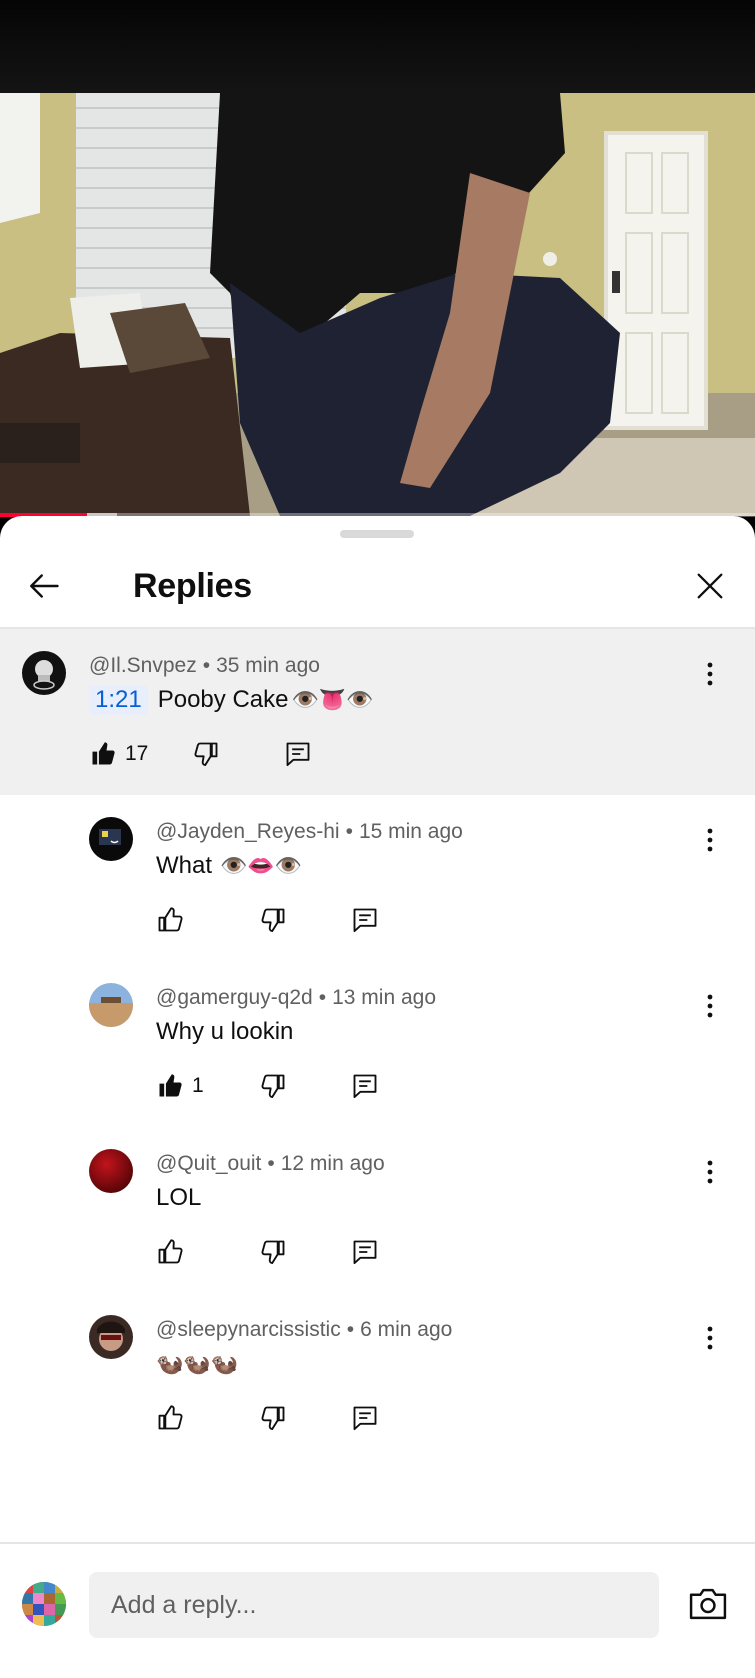  What do you see at coordinates (377, 587) in the screenshot?
I see `sheet-header: Replies` at bounding box center [377, 587].